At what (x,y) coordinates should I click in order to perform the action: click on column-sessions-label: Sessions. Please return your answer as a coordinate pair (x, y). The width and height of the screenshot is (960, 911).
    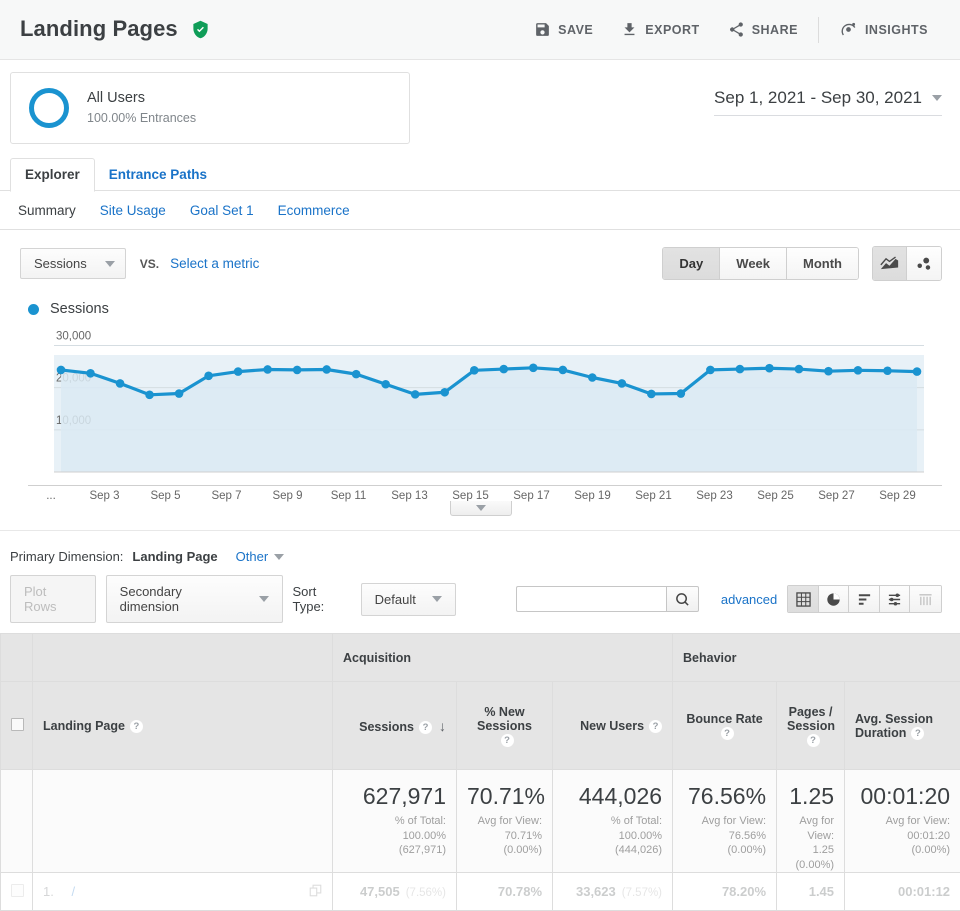
    Looking at the image, I should click on (386, 727).